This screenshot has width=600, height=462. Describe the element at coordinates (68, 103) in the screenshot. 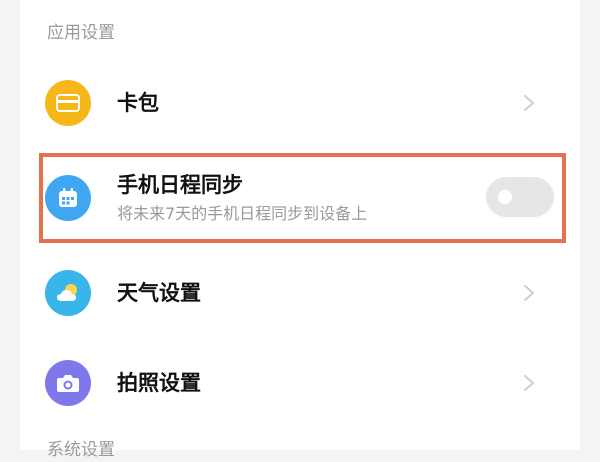

I see `card-icon` at that location.